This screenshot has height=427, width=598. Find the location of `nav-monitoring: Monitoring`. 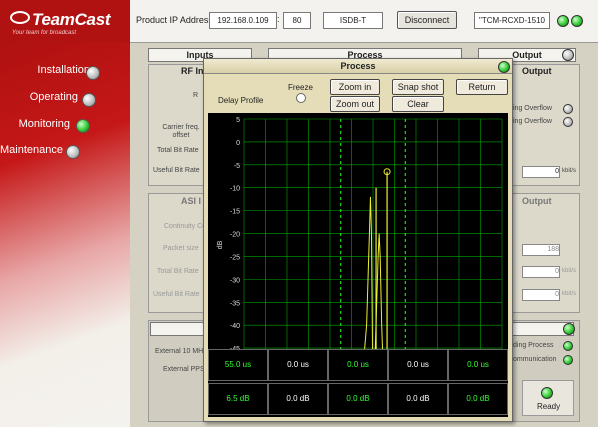

nav-monitoring: Monitoring is located at coordinates (35, 126).